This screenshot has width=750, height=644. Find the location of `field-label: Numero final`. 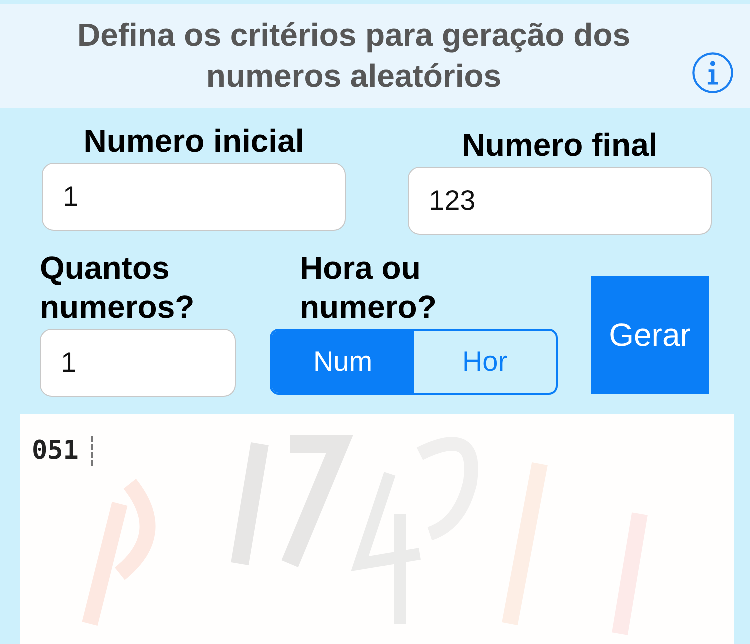

field-label: Numero final is located at coordinates (560, 145).